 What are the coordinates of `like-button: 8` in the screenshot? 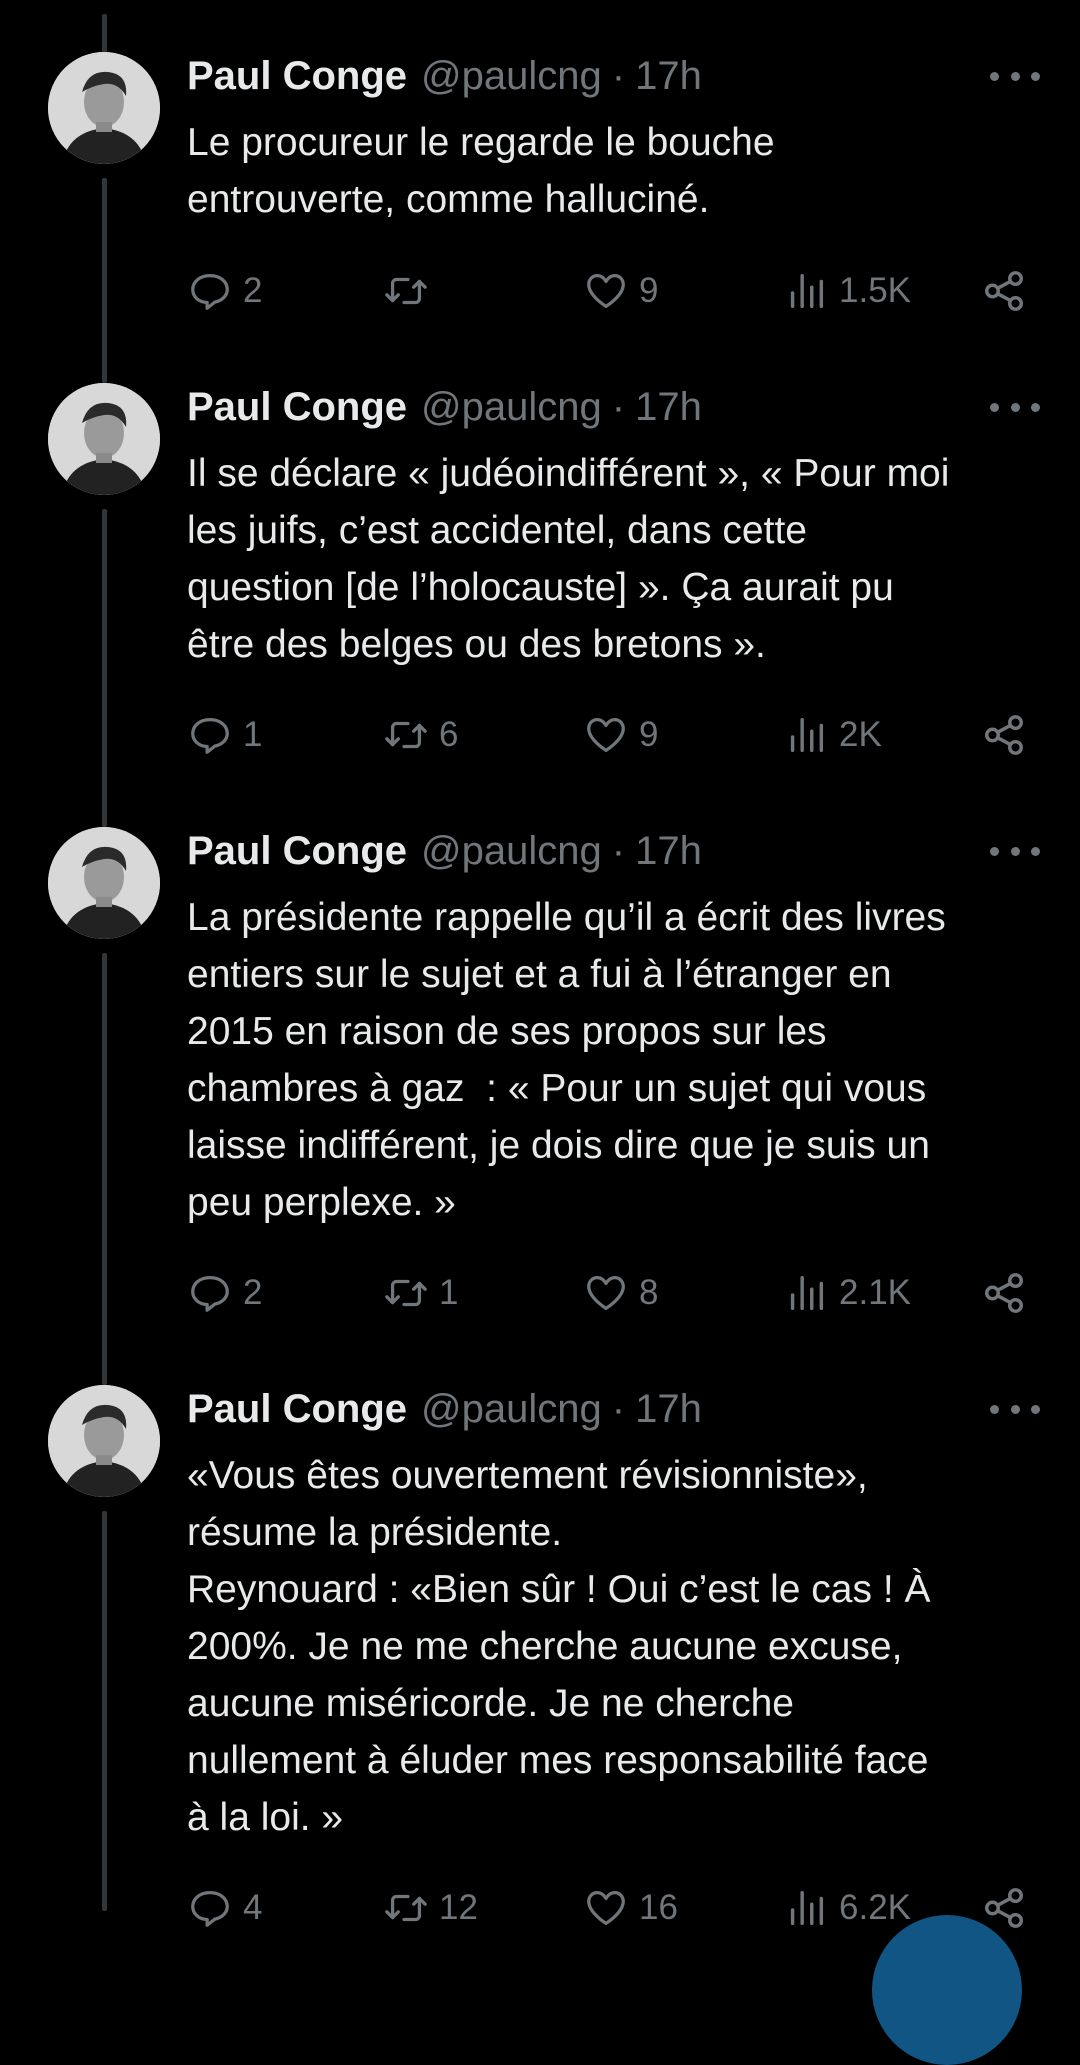 It's located at (620, 1293).